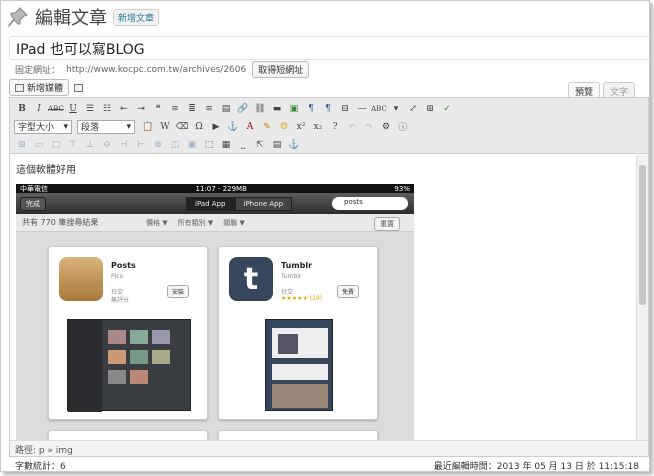  I want to click on insert-col-before-icon: ⊣, so click(124, 144).